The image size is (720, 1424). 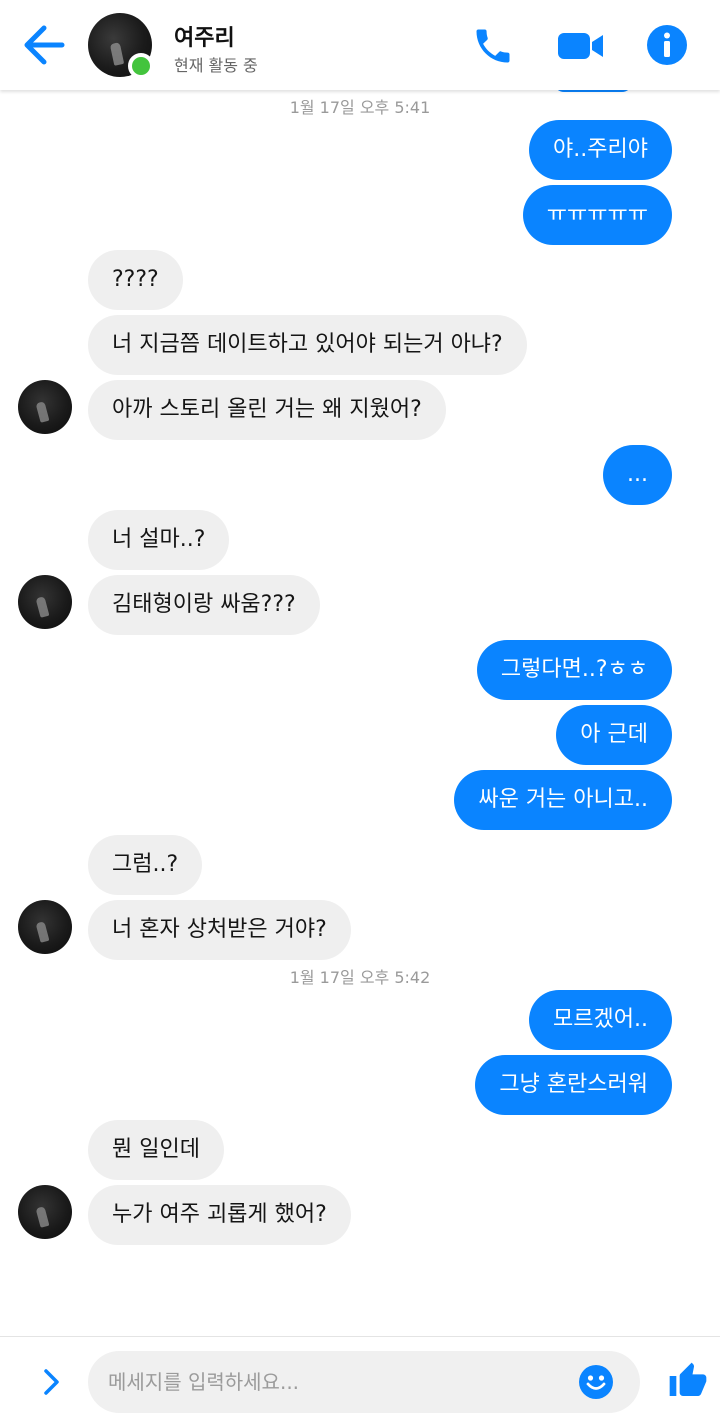 What do you see at coordinates (135, 280) in the screenshot?
I see `received-message: ????` at bounding box center [135, 280].